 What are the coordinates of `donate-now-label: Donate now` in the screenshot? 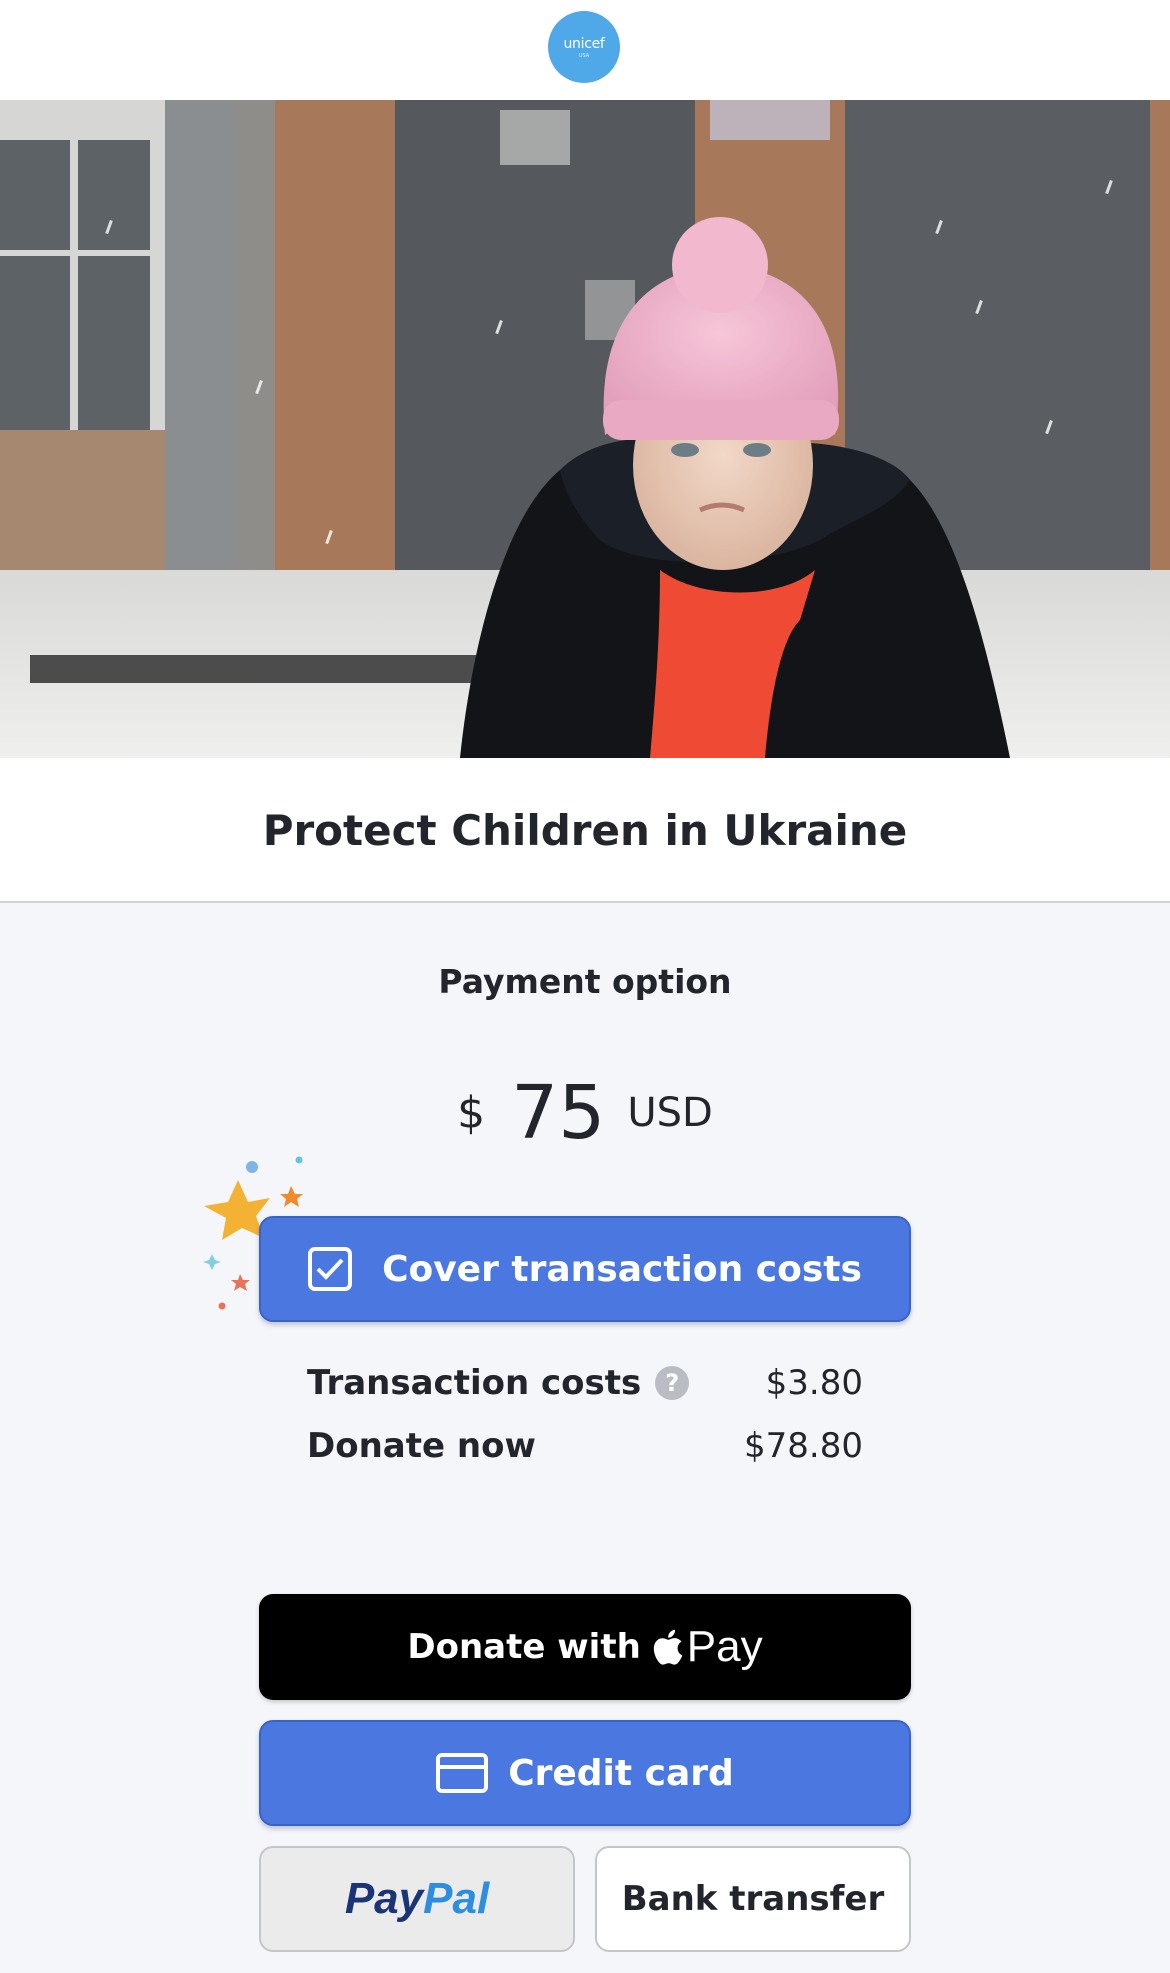 It's located at (421, 1446).